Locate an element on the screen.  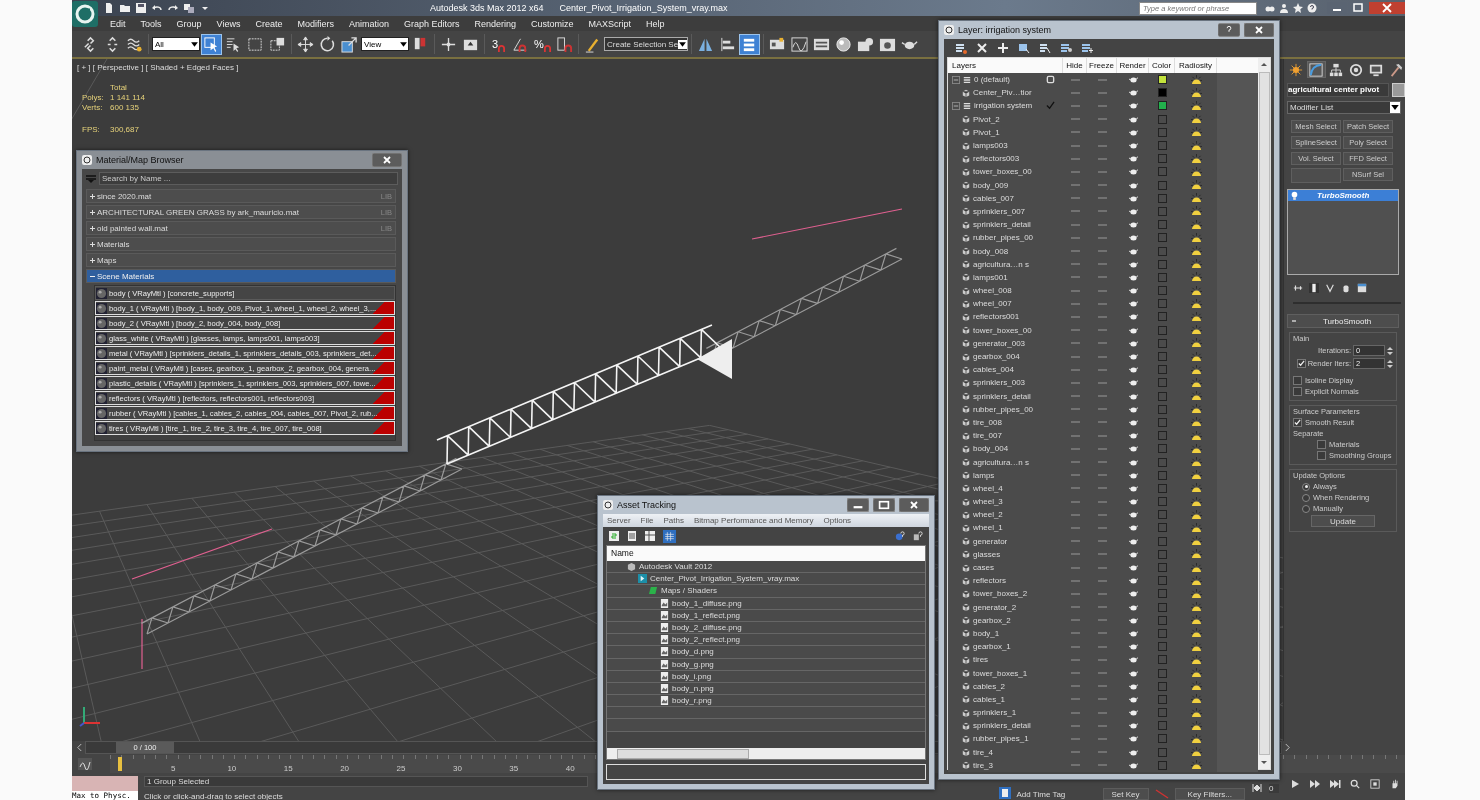
frame-tick-label: 15 is located at coordinates (288, 768).